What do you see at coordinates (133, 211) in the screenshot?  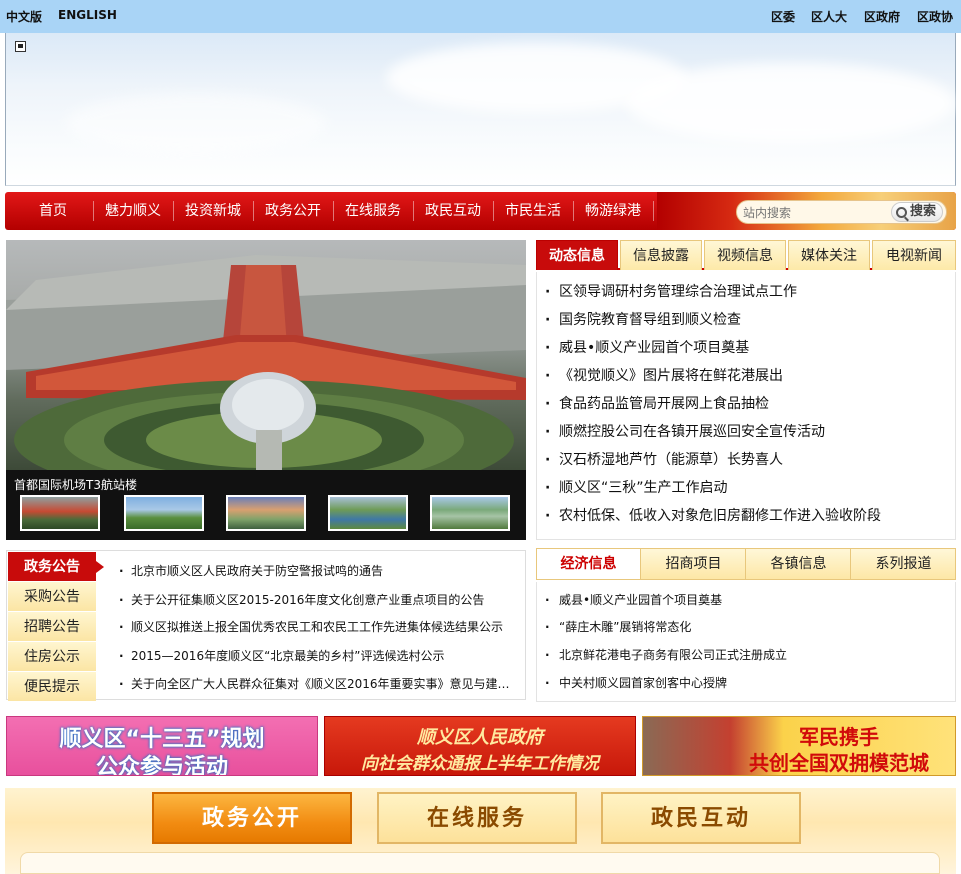 I see `nav-item-charm: 魅力顺义` at bounding box center [133, 211].